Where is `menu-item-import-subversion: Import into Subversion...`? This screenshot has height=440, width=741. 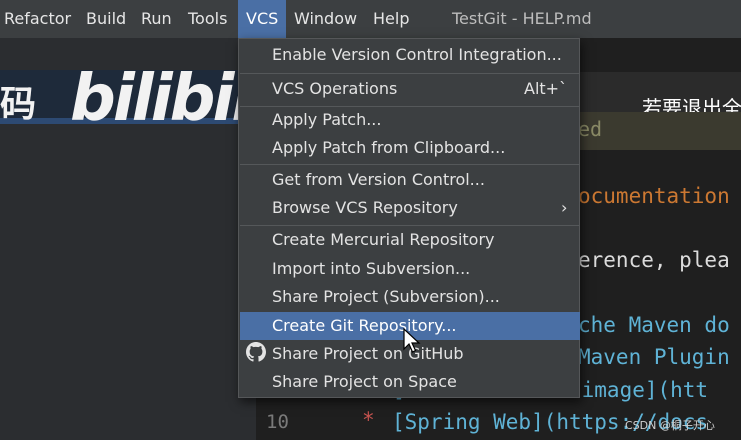 menu-item-import-subversion: Import into Subversion... is located at coordinates (371, 269).